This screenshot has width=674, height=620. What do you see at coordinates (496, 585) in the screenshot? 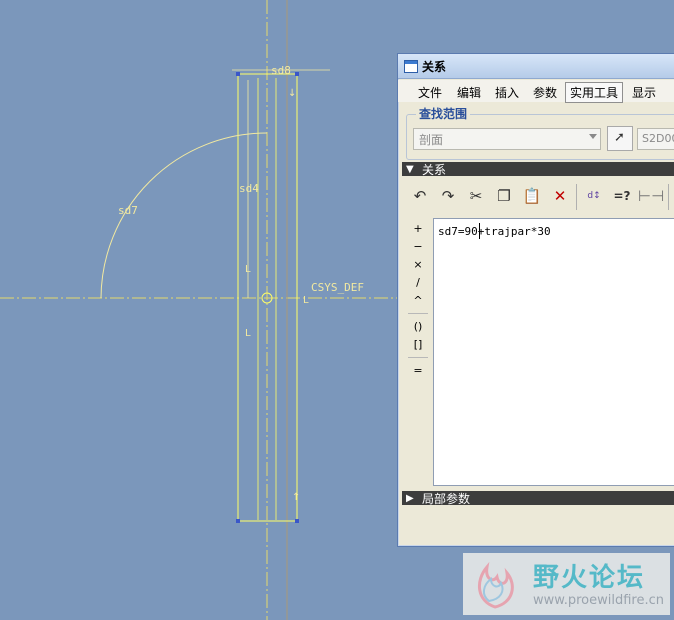
I see `flame-logo-icon` at bounding box center [496, 585].